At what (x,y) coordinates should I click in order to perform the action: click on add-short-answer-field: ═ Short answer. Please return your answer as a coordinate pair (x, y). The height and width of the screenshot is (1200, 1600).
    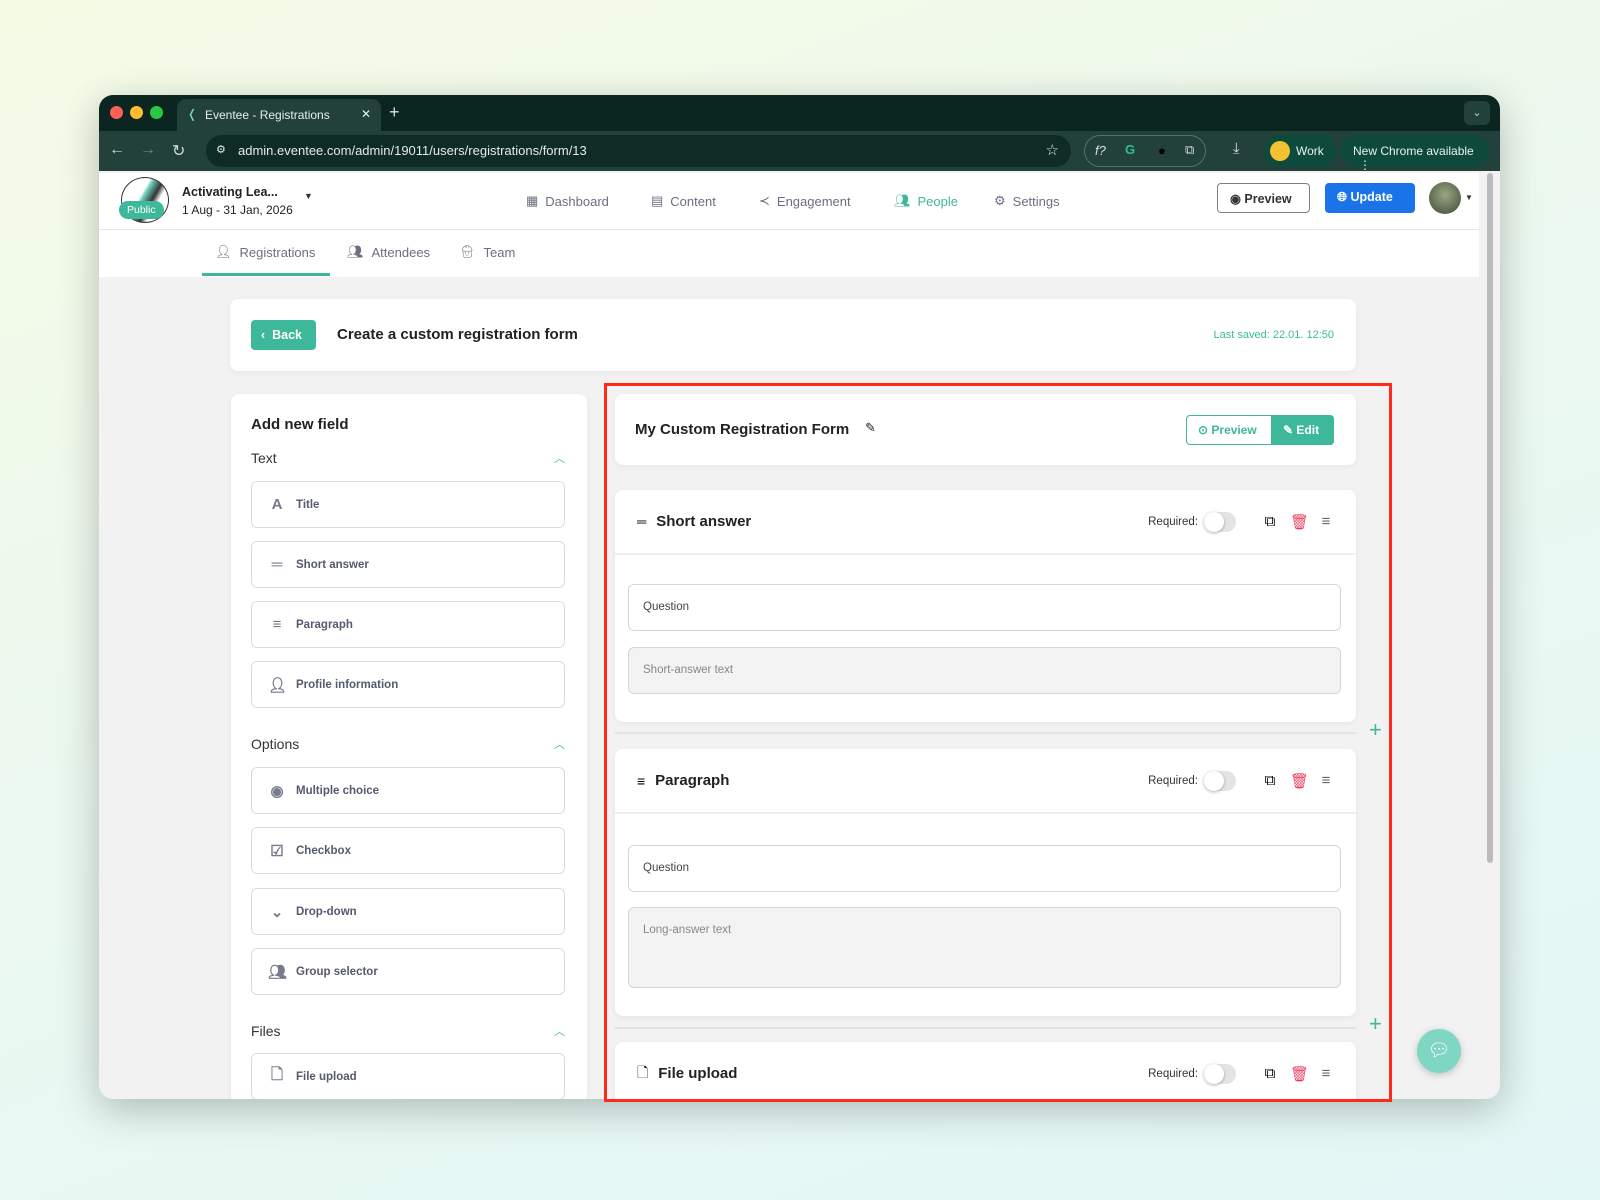
    Looking at the image, I should click on (408, 564).